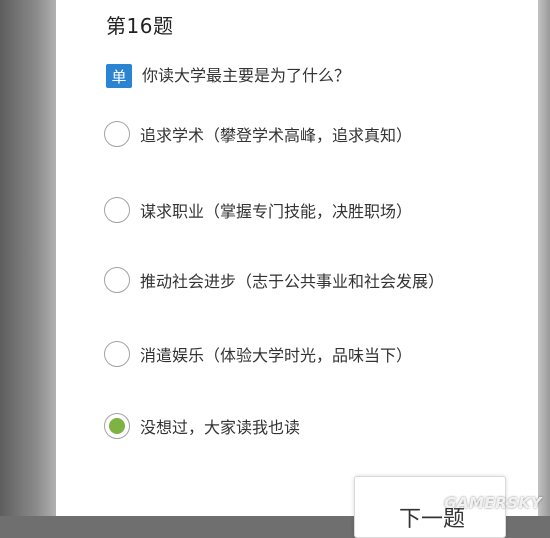 The height and width of the screenshot is (538, 550). I want to click on option-label: 谋求职业（掌握专门技能，决胜职场）, so click(276, 211).